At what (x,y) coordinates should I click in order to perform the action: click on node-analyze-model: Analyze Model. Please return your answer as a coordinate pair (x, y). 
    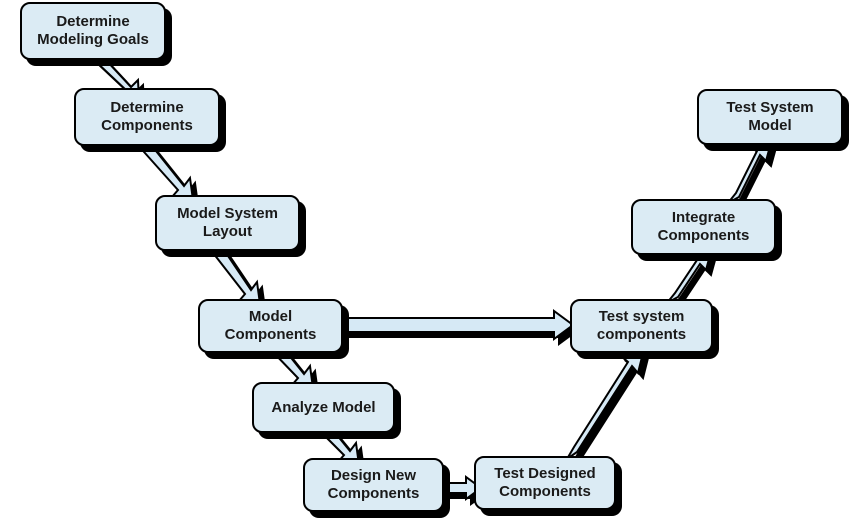
    Looking at the image, I should click on (323, 407).